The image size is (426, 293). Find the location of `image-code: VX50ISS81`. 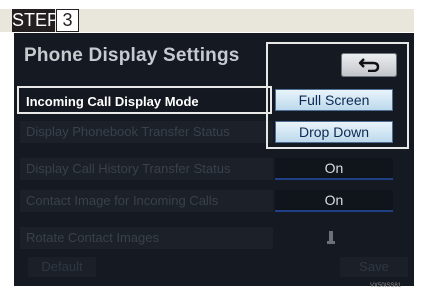

image-code: VX50ISS81 is located at coordinates (386, 286).